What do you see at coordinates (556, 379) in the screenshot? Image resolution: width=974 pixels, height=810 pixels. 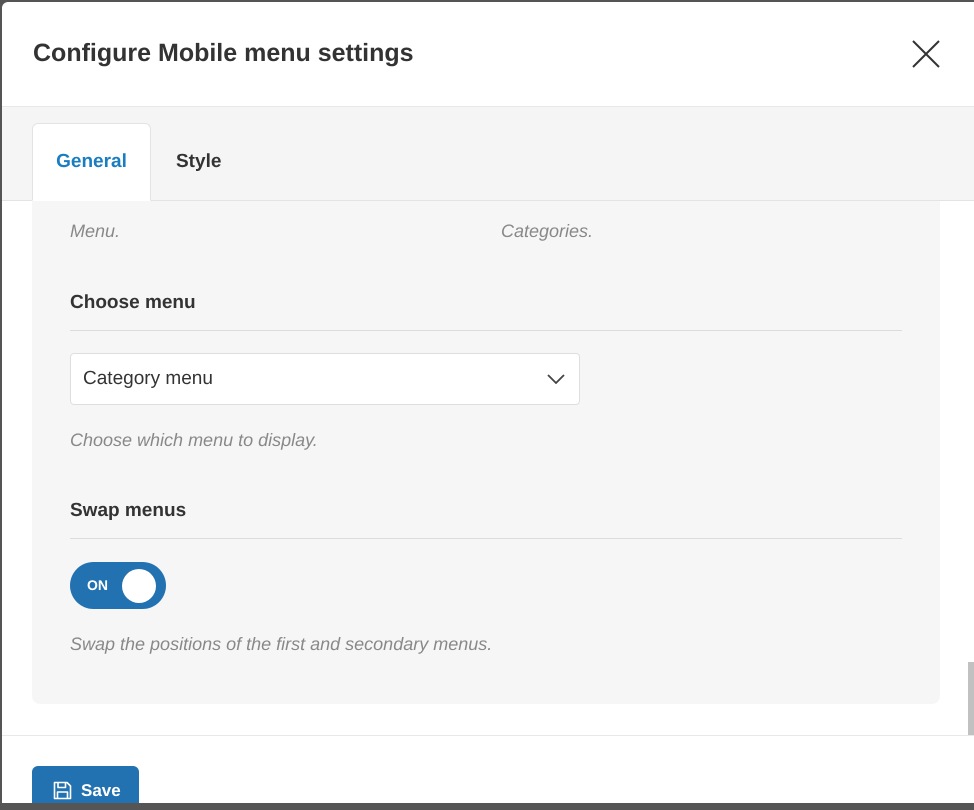 I see `chevron-down-icon` at bounding box center [556, 379].